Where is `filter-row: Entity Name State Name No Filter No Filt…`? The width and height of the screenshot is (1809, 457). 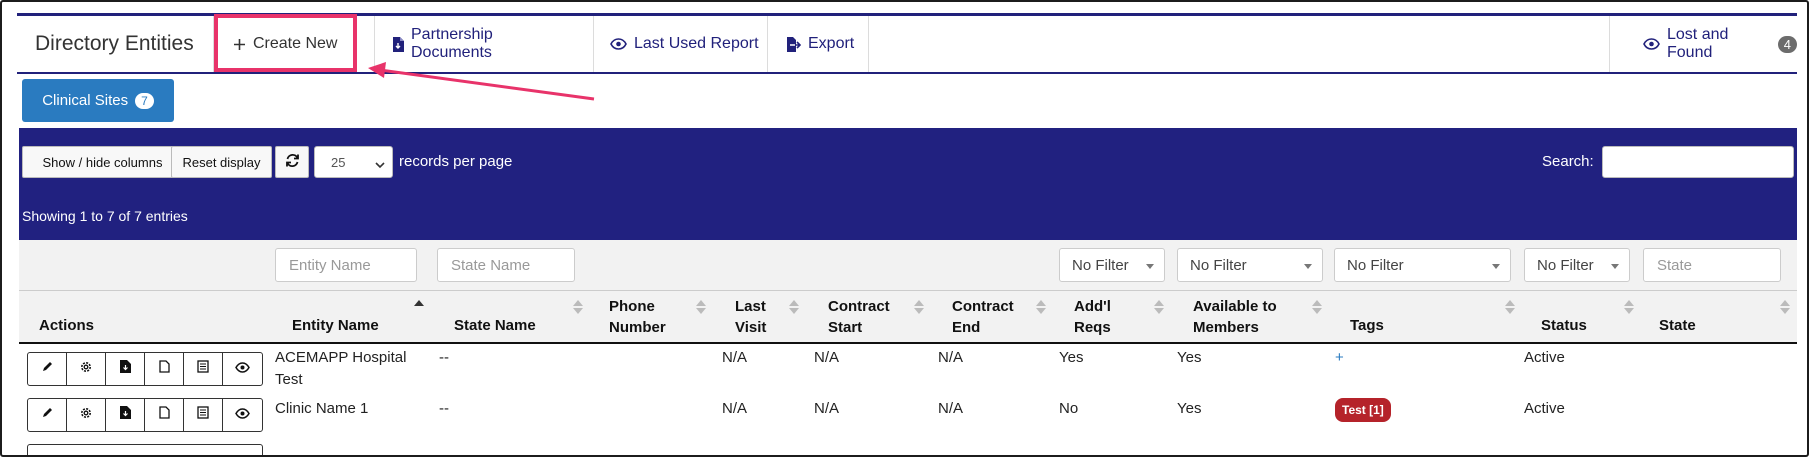 filter-row: Entity Name State Name No Filter No Filt… is located at coordinates (908, 265).